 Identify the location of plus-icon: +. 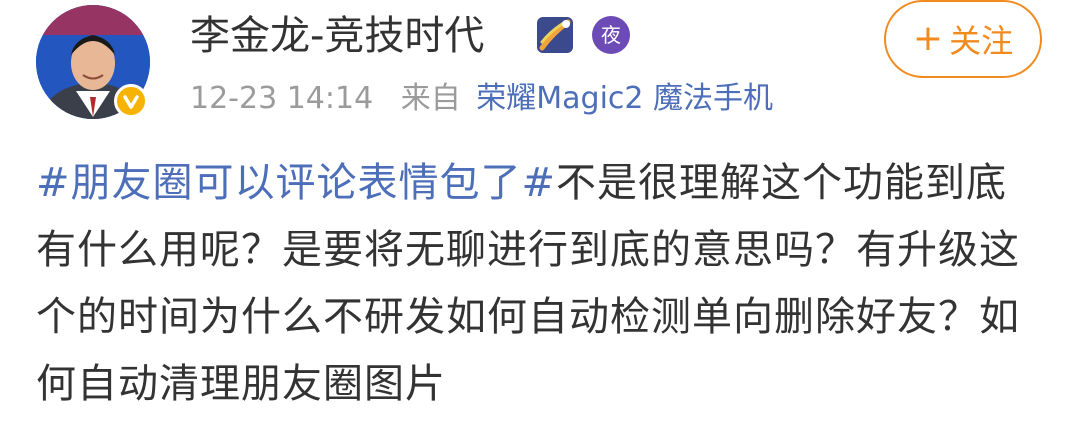
(928, 38).